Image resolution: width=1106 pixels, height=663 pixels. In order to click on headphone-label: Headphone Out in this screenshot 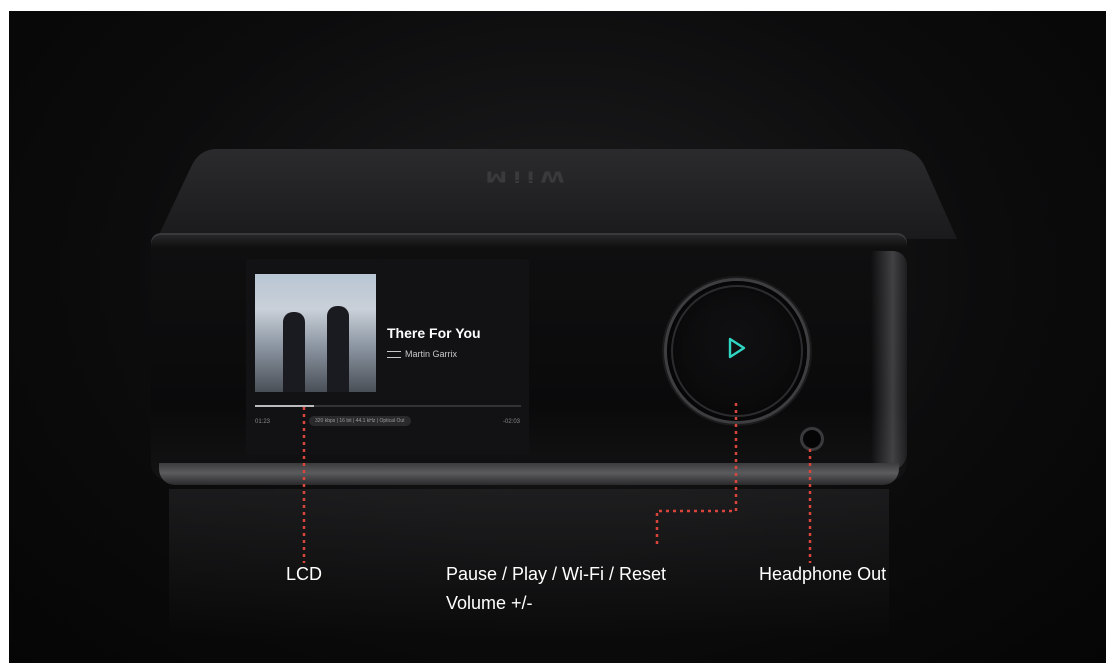, I will do `click(823, 574)`.